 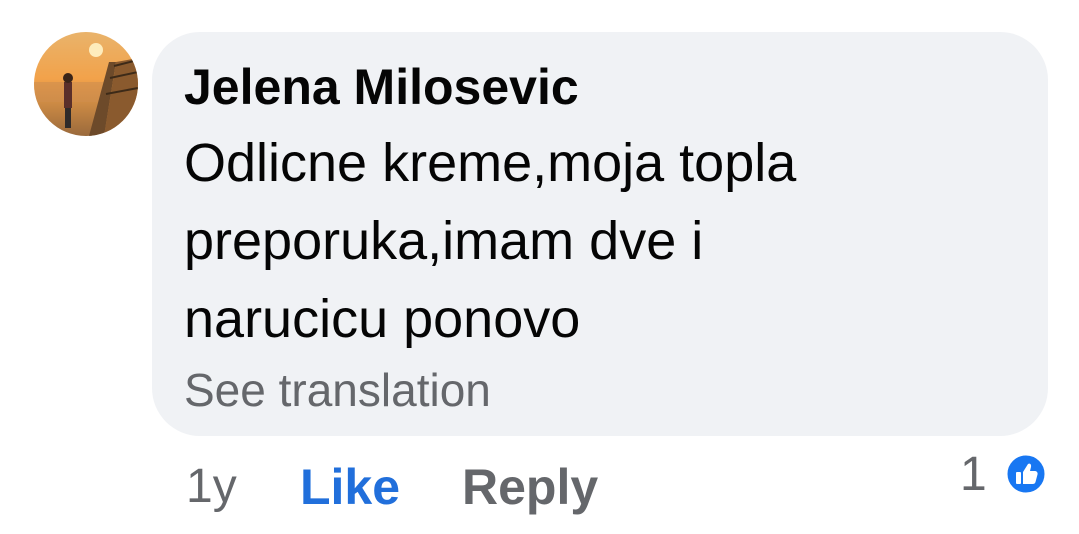 What do you see at coordinates (337, 390) in the screenshot?
I see `see-translation-link: See translation` at bounding box center [337, 390].